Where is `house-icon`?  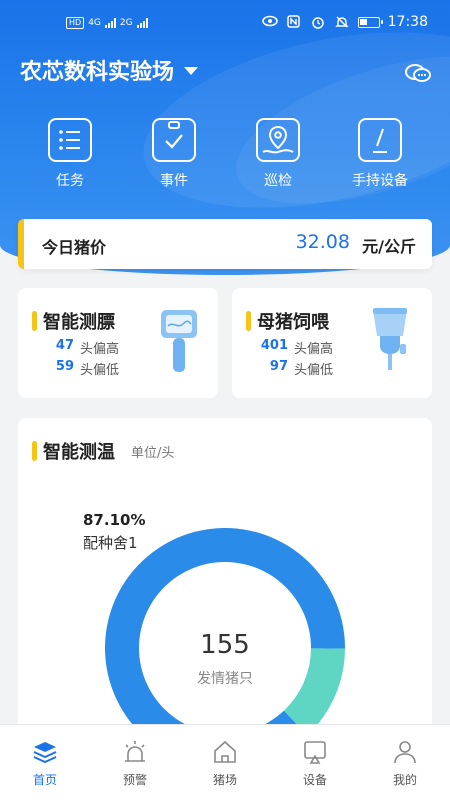
house-icon is located at coordinates (225, 752).